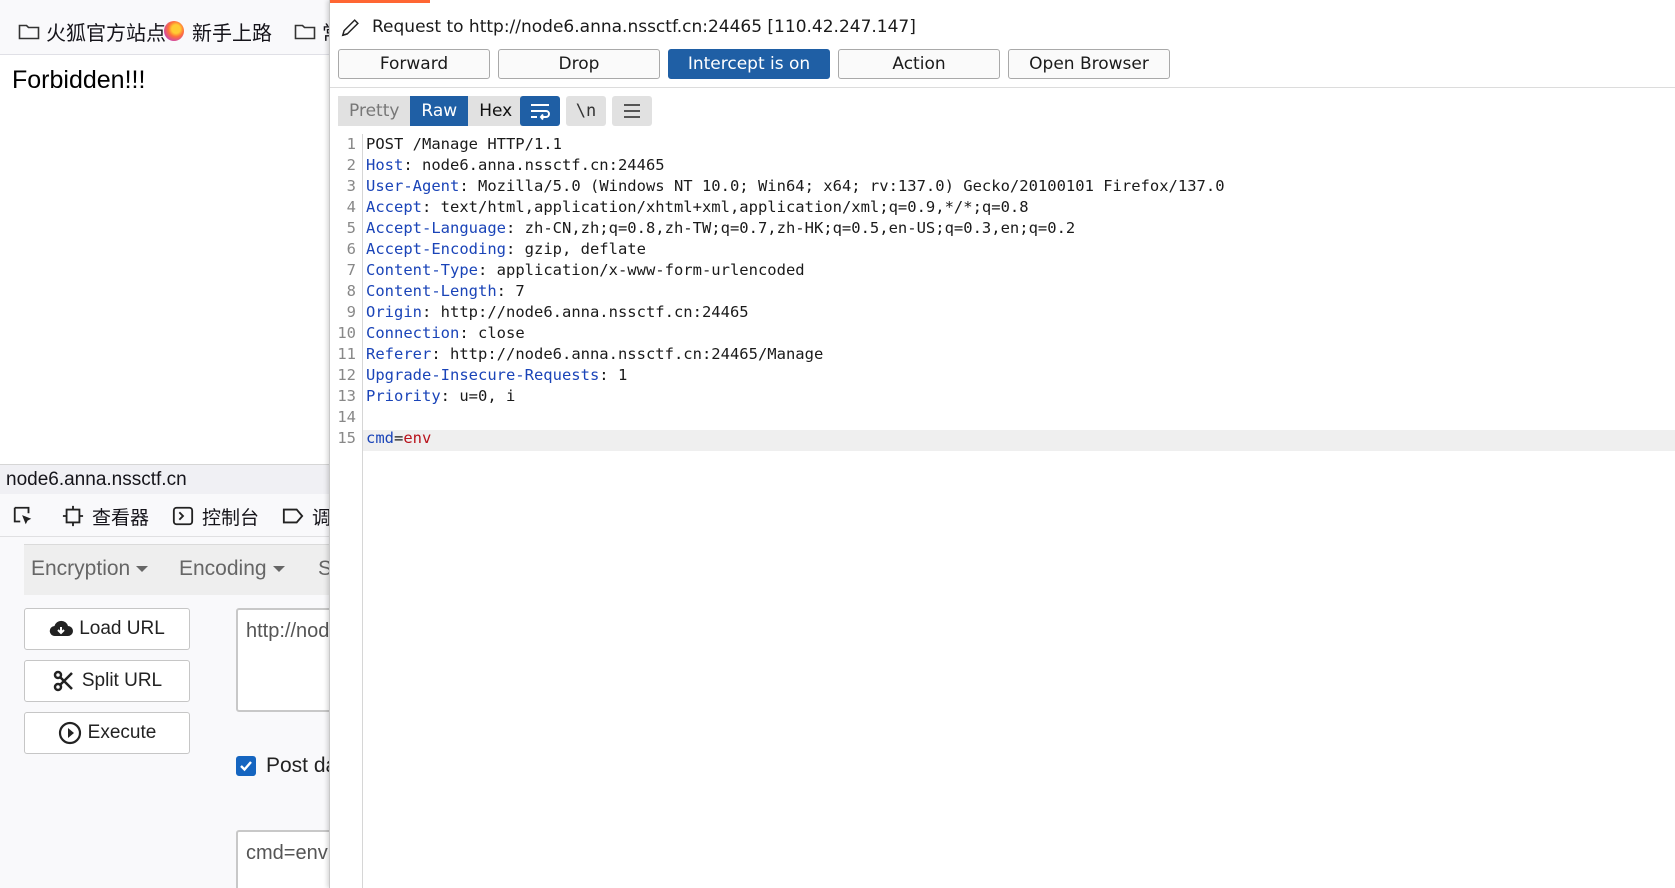  Describe the element at coordinates (107, 681) in the screenshot. I see `split-url-button: Split URL` at that location.